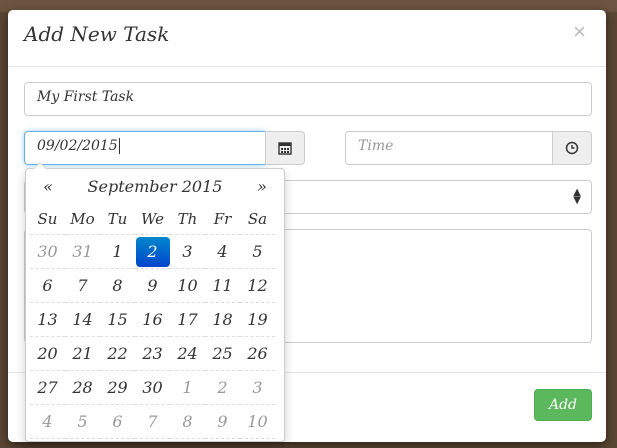 The height and width of the screenshot is (448, 617). I want to click on calendar-day-label: 31, so click(82, 251).